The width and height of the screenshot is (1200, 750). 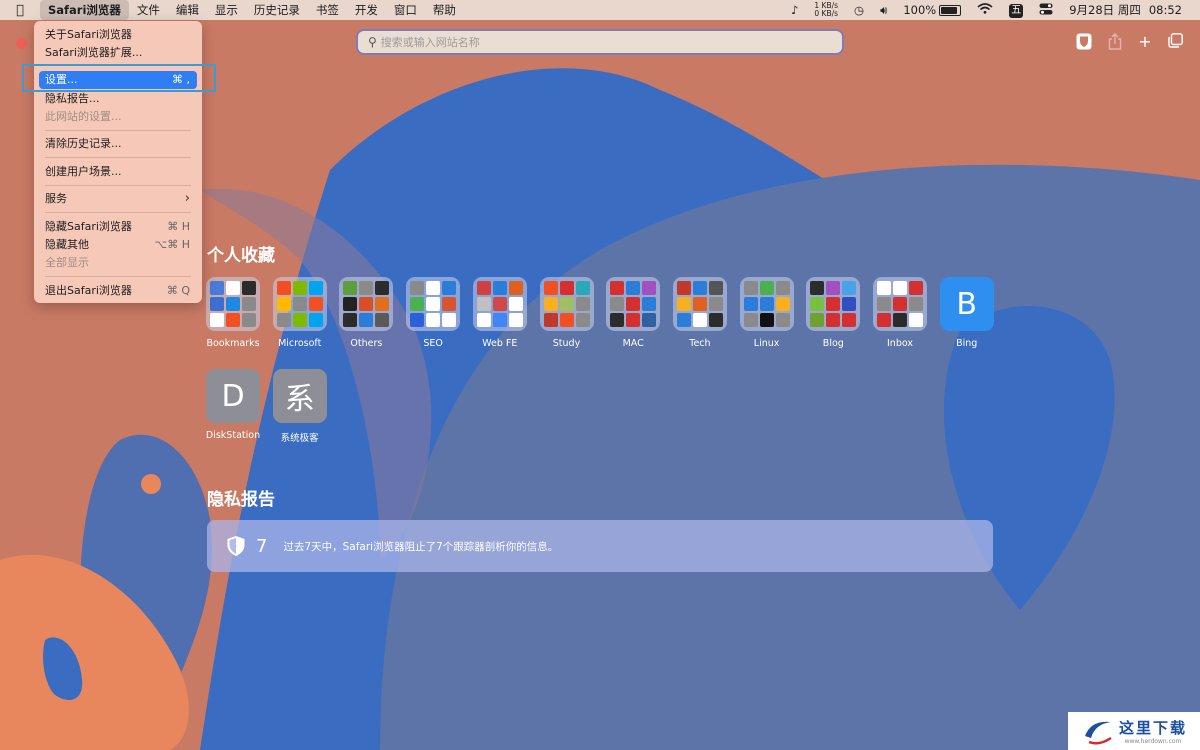 What do you see at coordinates (21, 43) in the screenshot?
I see `window-close-button` at bounding box center [21, 43].